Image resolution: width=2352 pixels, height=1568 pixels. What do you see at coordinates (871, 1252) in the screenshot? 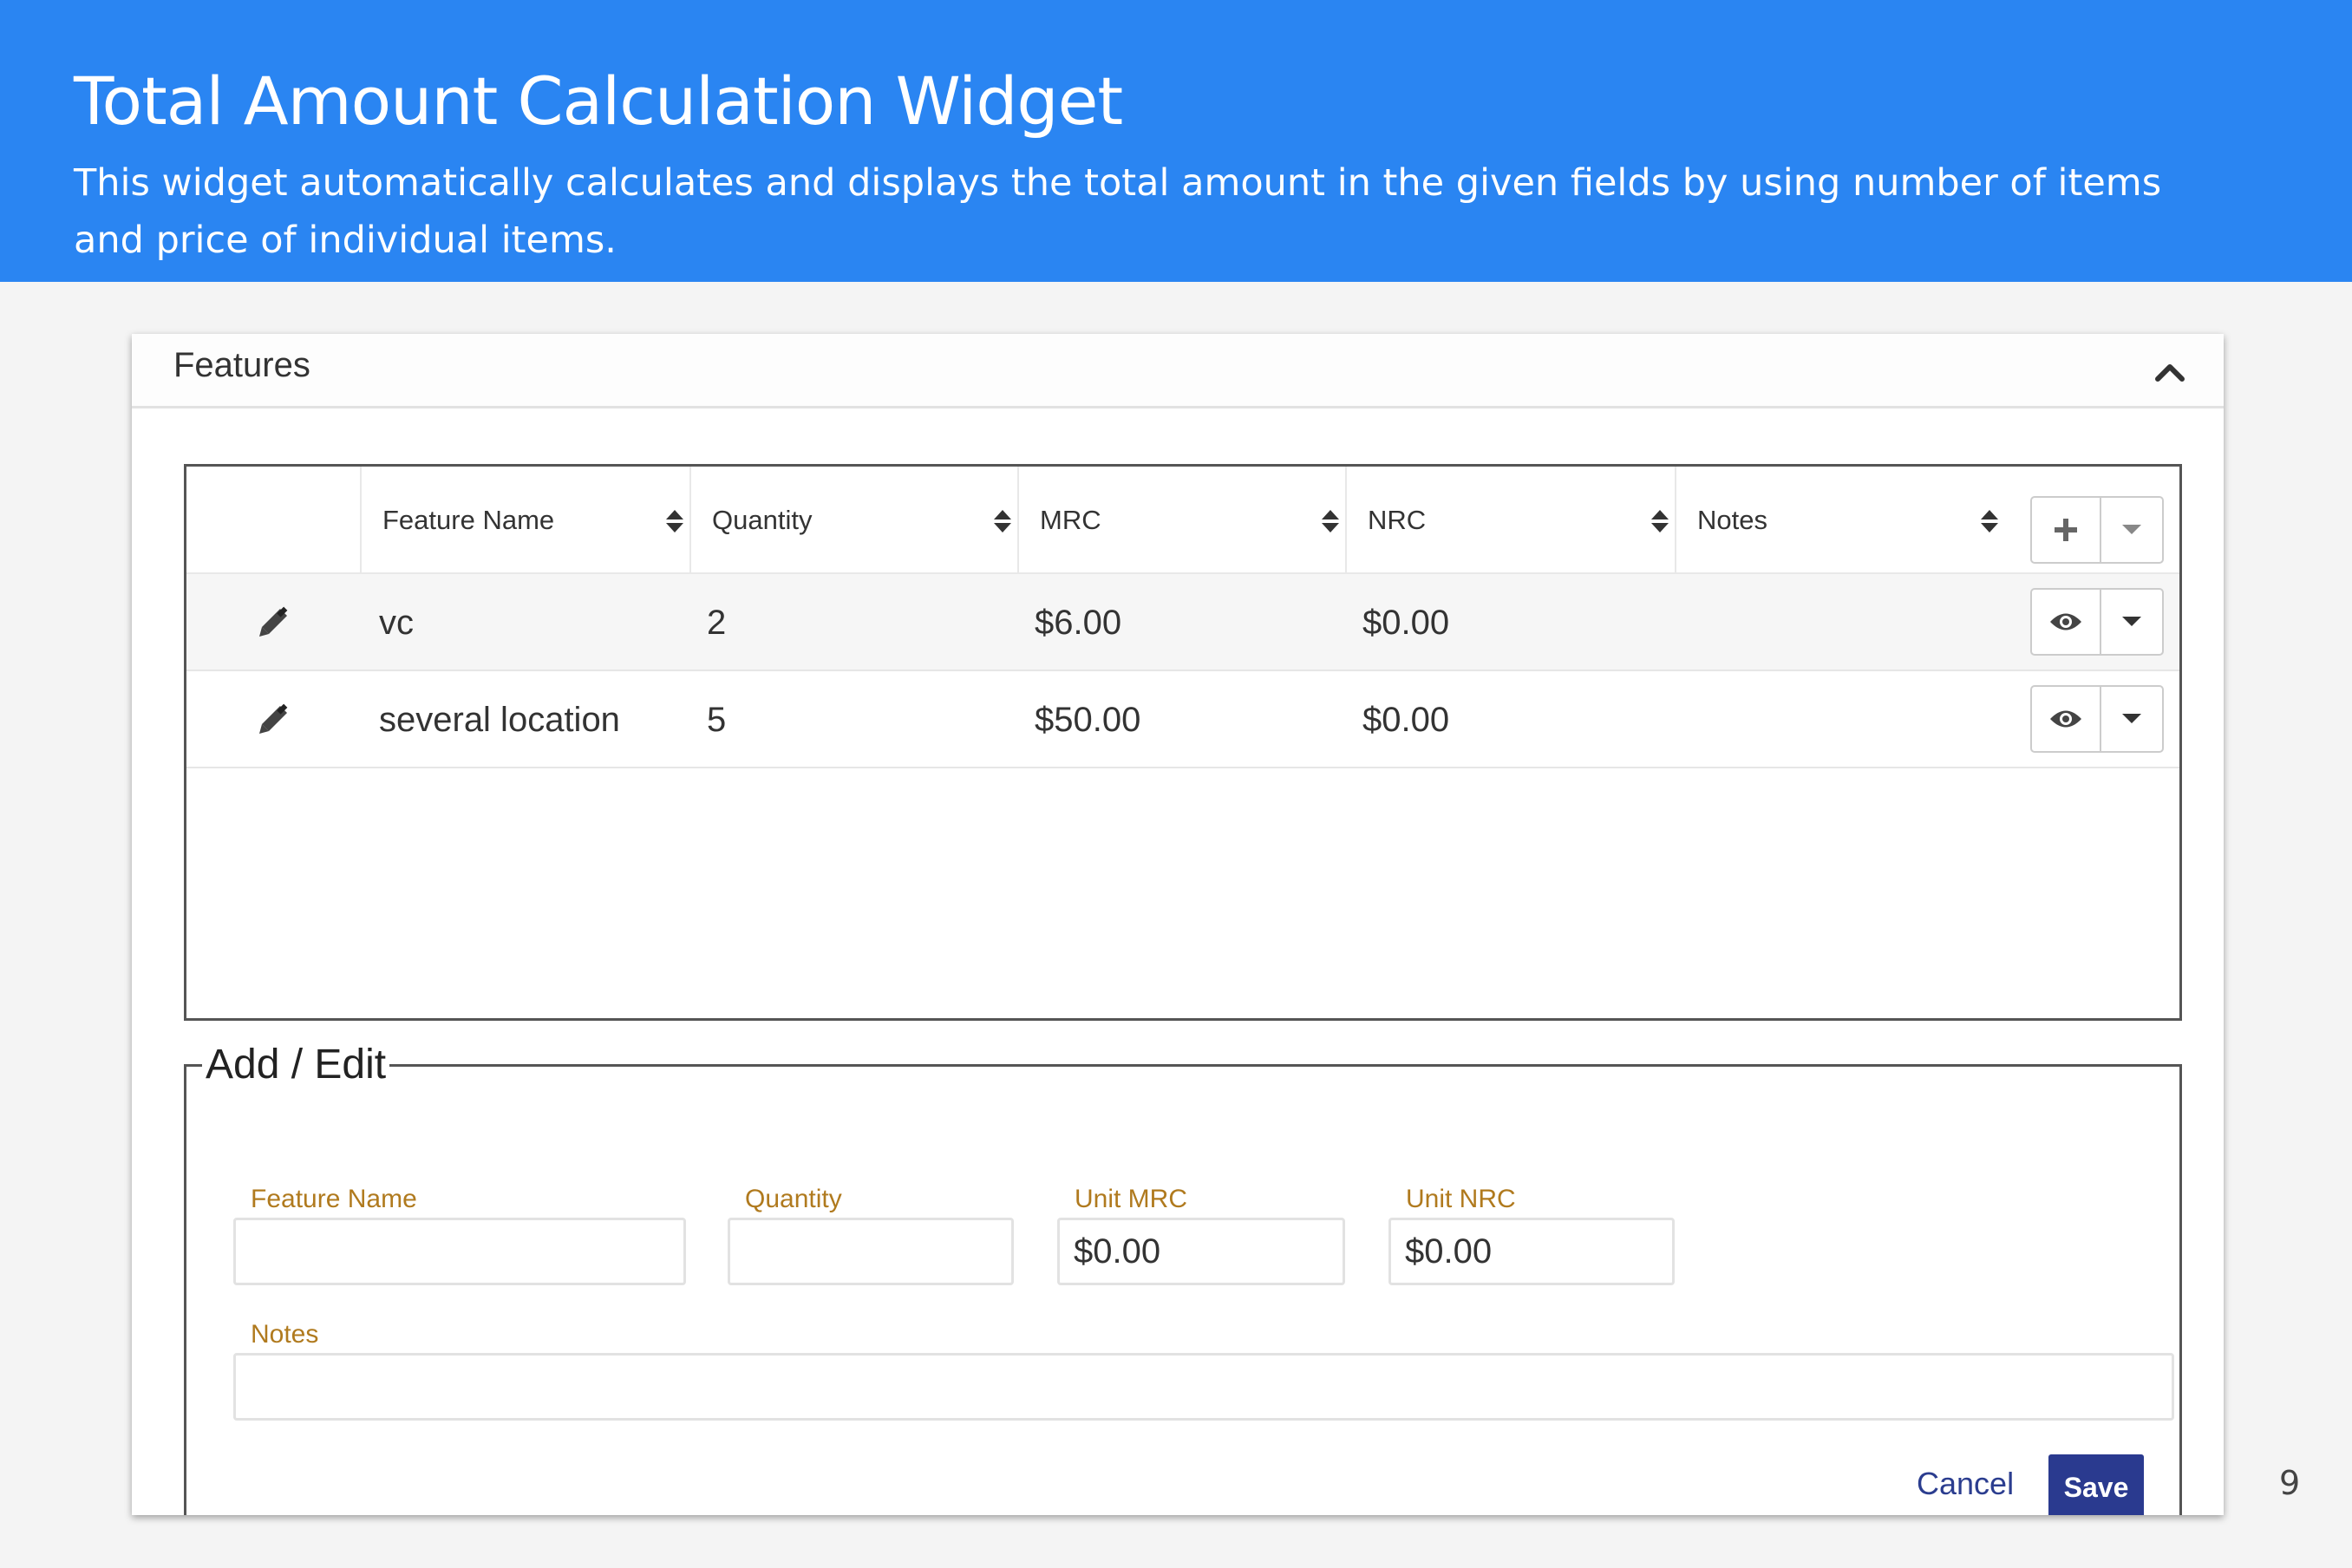
I see `quantity-input` at bounding box center [871, 1252].